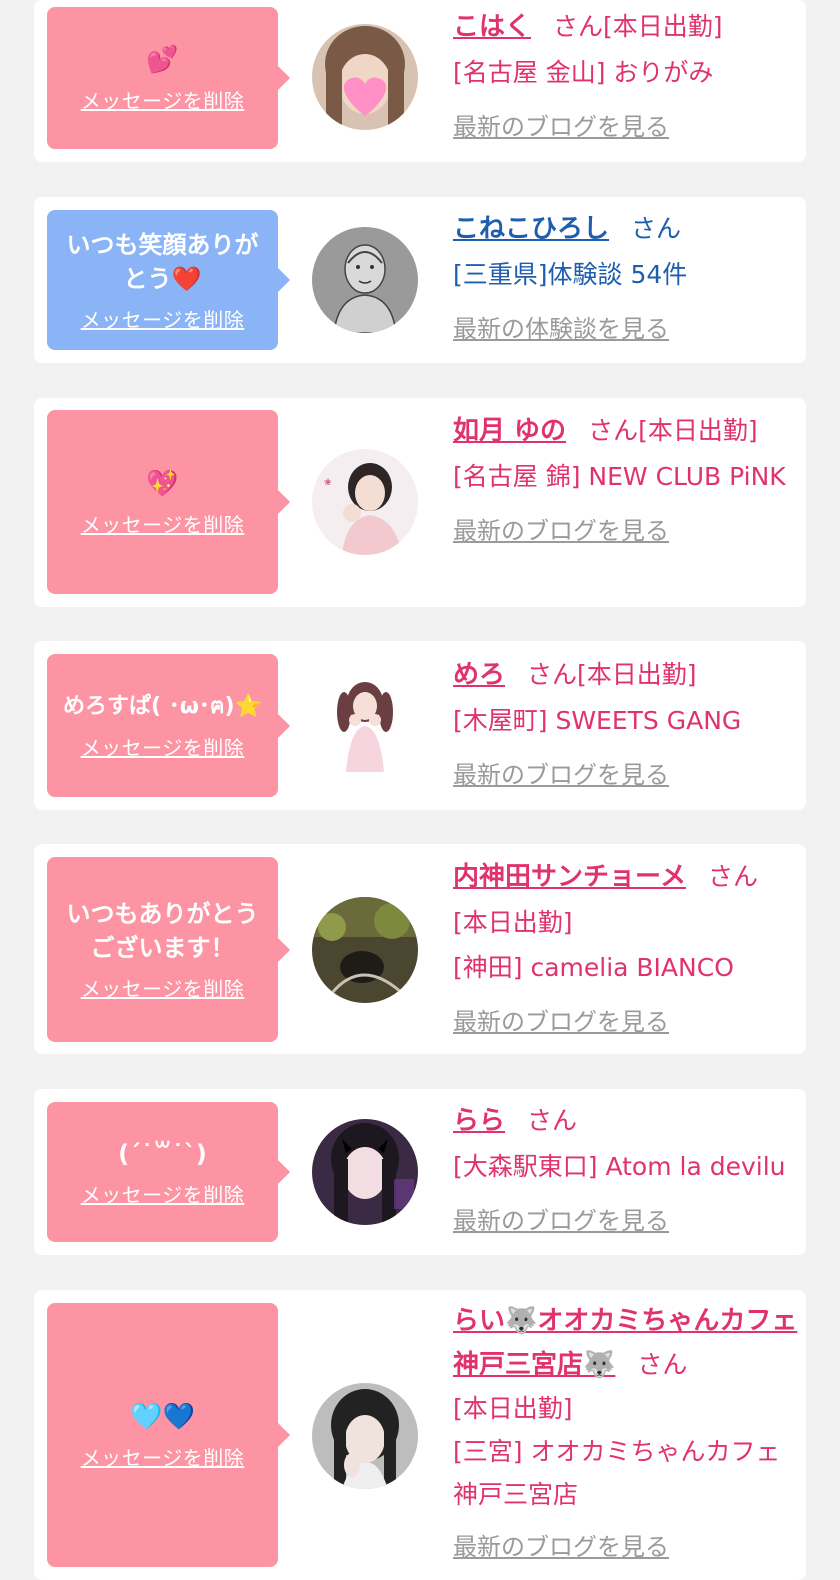 Image resolution: width=840 pixels, height=1580 pixels. What do you see at coordinates (162, 931) in the screenshot?
I see `message-text: いつもありがとうございます！` at bounding box center [162, 931].